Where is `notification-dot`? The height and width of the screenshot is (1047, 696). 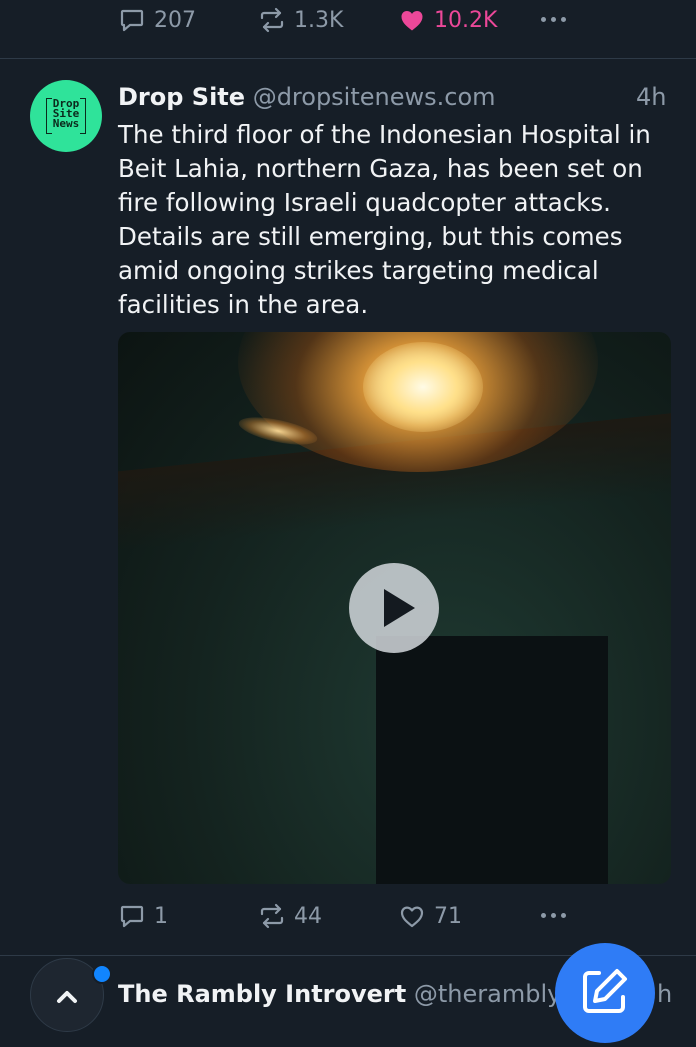
notification-dot is located at coordinates (102, 974).